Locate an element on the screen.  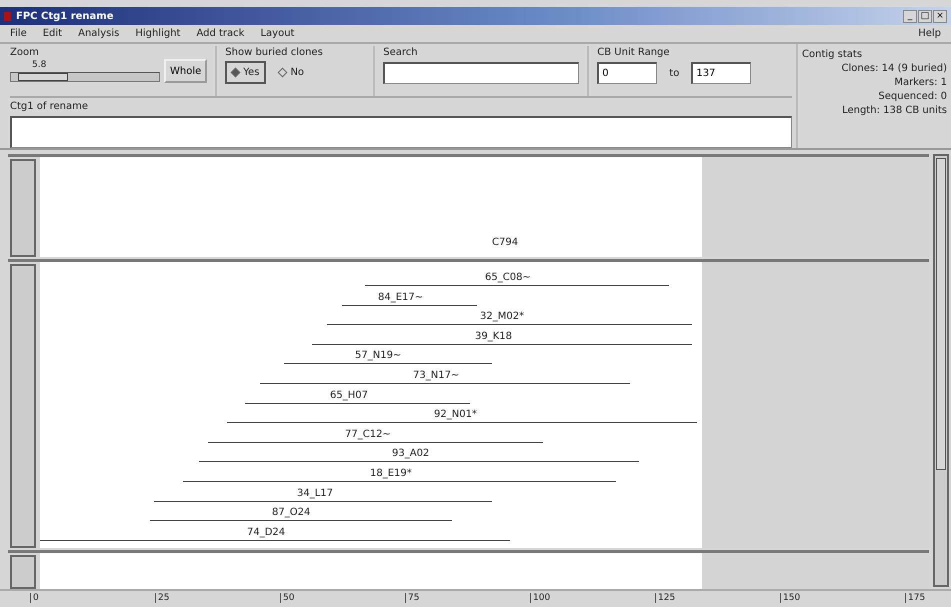
menu-item: Add track is located at coordinates (220, 33).